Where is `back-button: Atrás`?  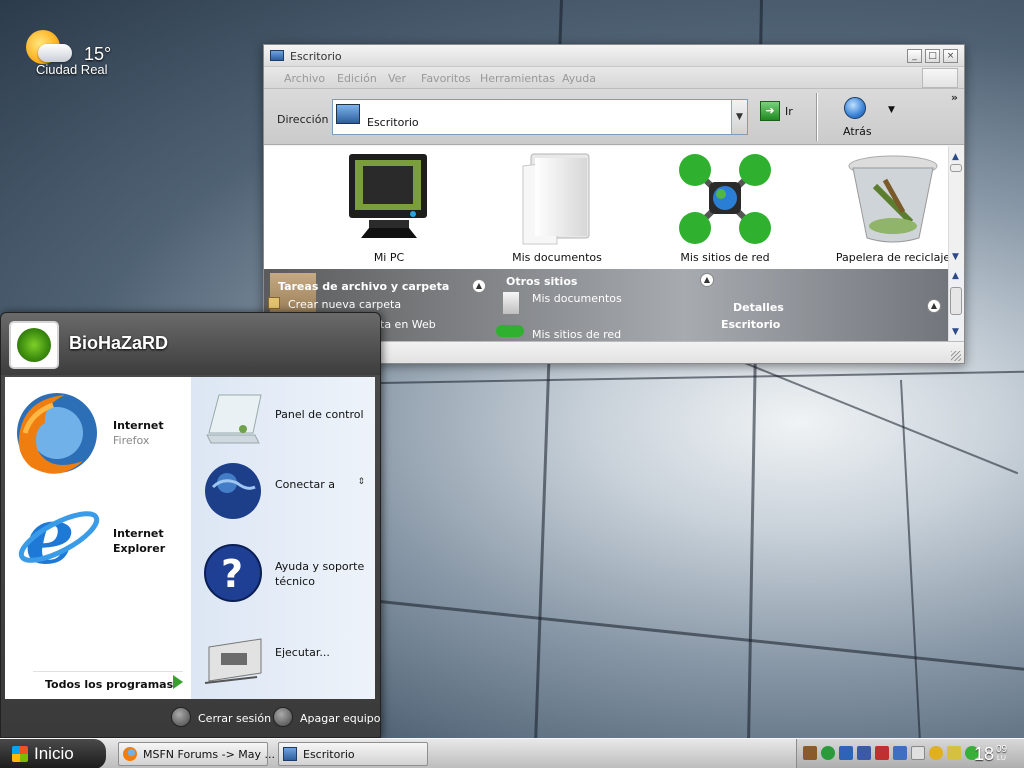 back-button: Atrás is located at coordinates (857, 131).